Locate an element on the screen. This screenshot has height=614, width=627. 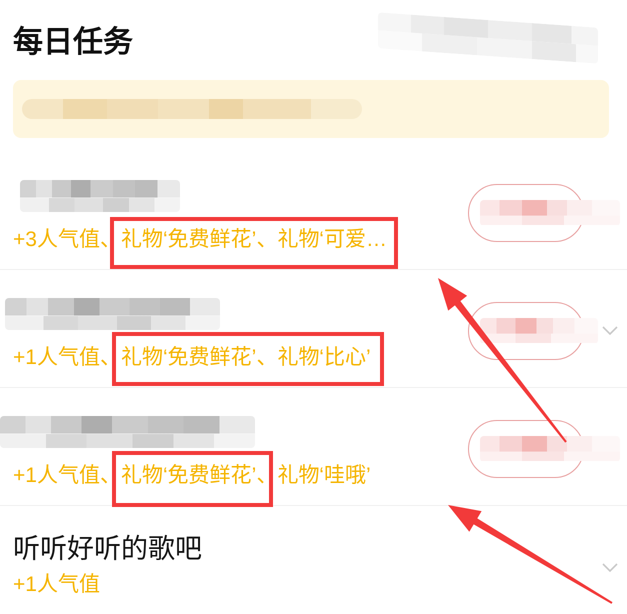
reward-text: +1人气值、礼物‘免费鲜花’、礼物‘哇哦’ is located at coordinates (192, 476).